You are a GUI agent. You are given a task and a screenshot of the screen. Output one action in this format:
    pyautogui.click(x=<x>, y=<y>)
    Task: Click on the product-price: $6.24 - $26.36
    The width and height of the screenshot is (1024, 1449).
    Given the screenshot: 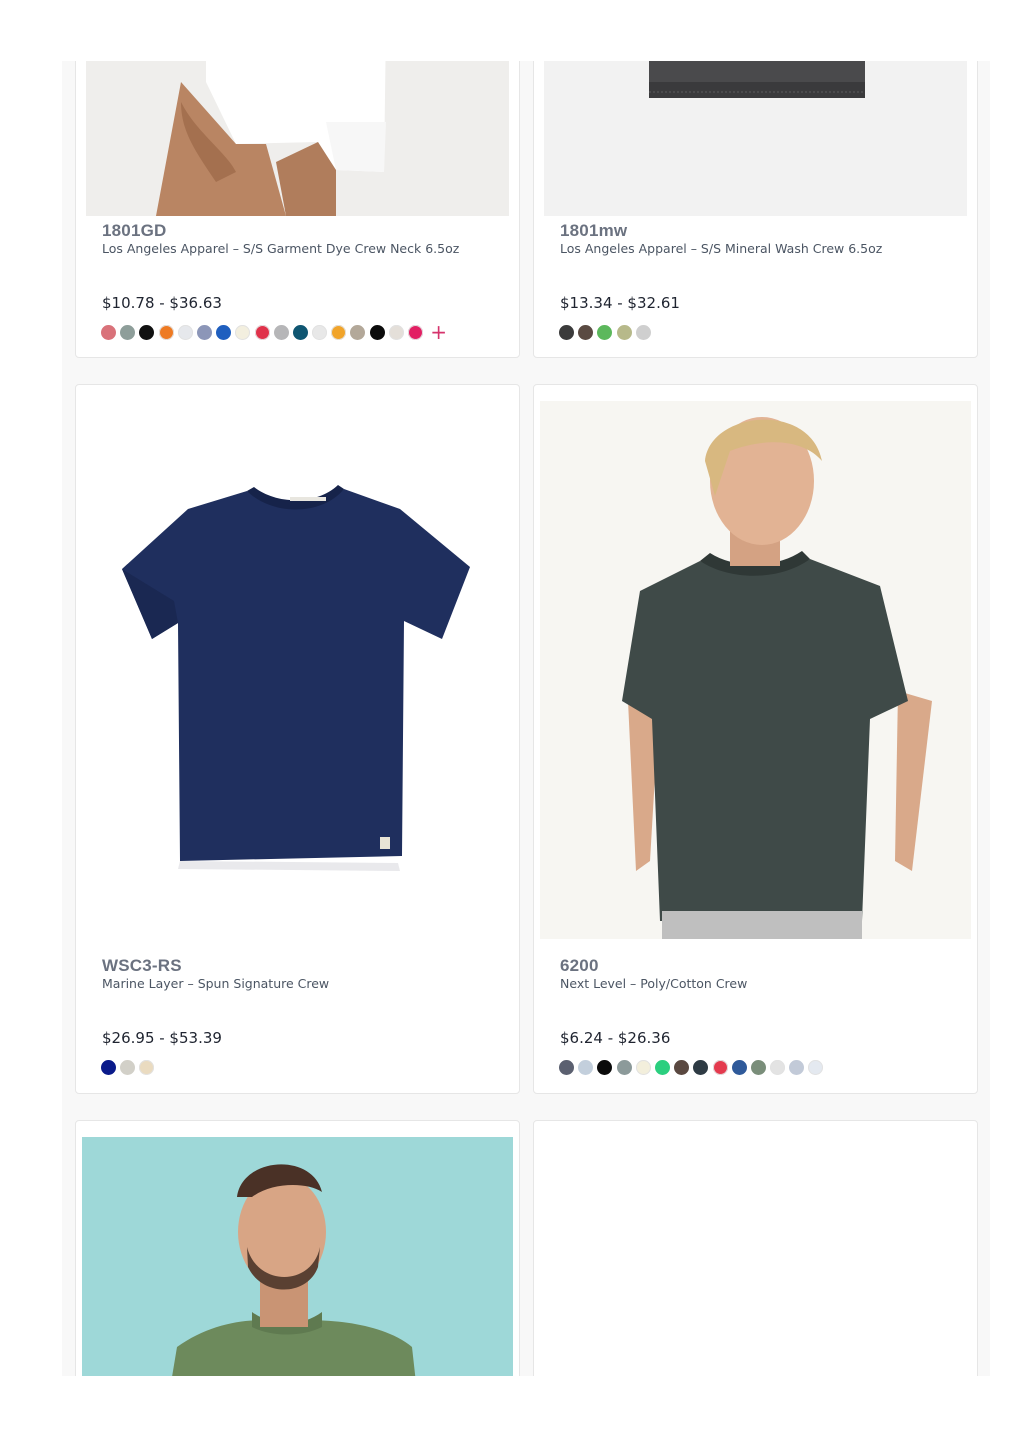 What is the action you would take?
    pyautogui.click(x=615, y=1038)
    